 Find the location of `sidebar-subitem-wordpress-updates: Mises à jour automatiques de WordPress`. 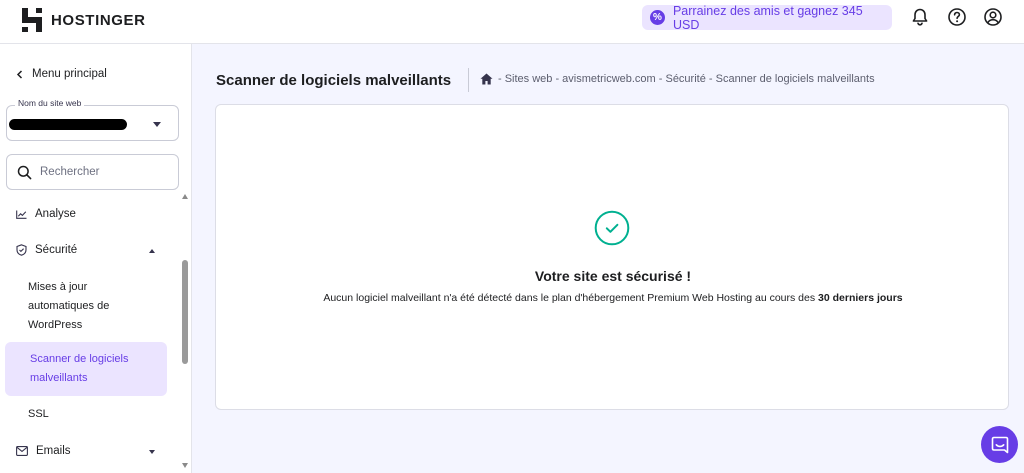

sidebar-subitem-wordpress-updates: Mises à jour automatiques de WordPress is located at coordinates (68, 306).